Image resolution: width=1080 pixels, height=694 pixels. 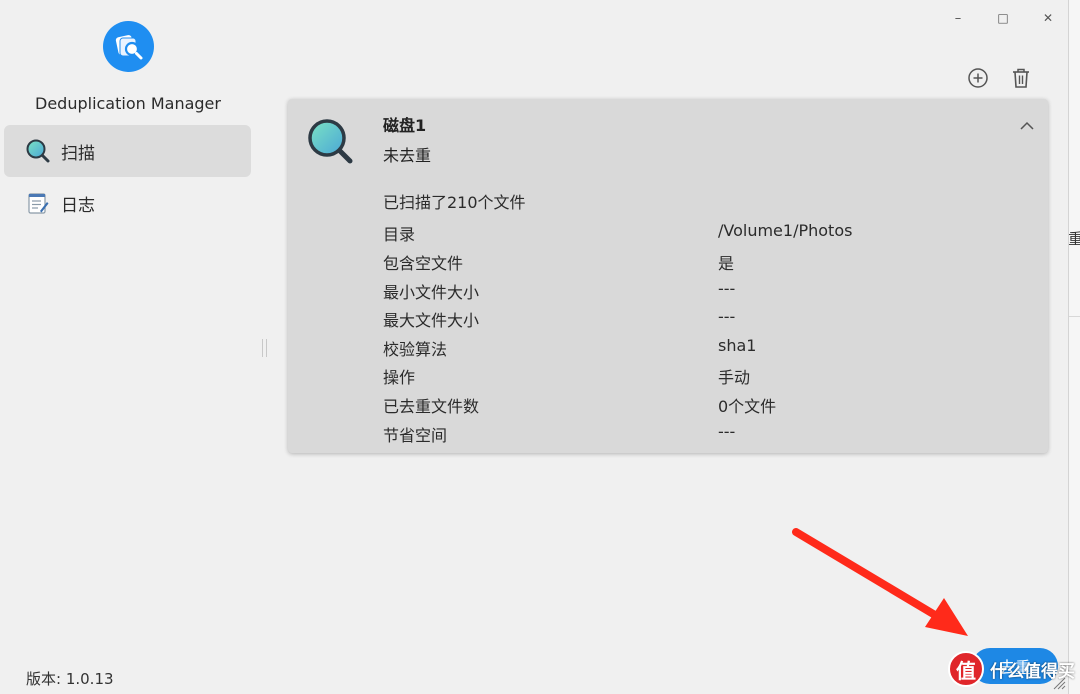 I want to click on sidebar-item-scan: 扫描, so click(x=127, y=151).